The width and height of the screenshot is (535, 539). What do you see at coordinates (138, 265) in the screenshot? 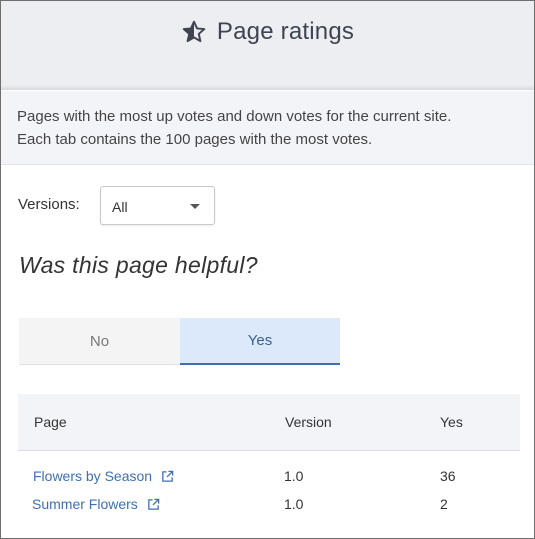
I see `helpful-question: Was this page helpful?` at bounding box center [138, 265].